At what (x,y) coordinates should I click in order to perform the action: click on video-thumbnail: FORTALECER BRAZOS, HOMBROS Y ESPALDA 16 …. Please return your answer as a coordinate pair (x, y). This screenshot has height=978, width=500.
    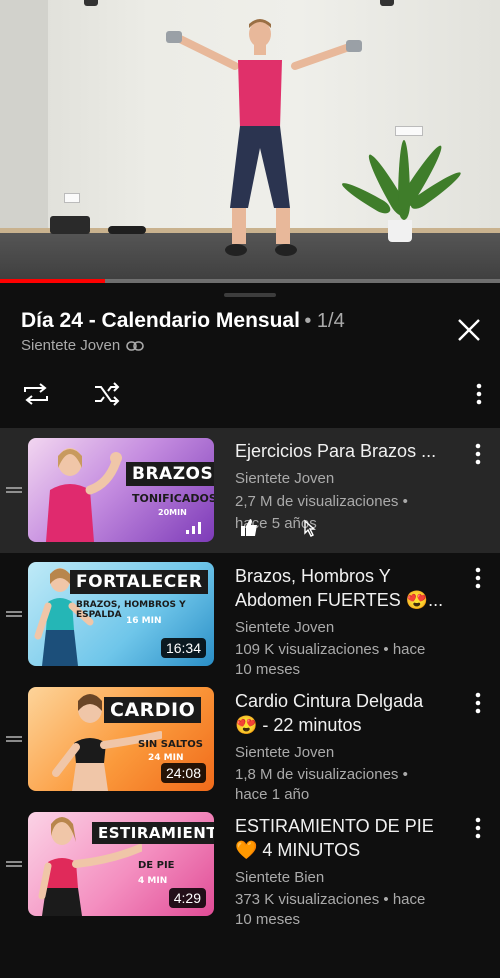
    Looking at the image, I should click on (121, 614).